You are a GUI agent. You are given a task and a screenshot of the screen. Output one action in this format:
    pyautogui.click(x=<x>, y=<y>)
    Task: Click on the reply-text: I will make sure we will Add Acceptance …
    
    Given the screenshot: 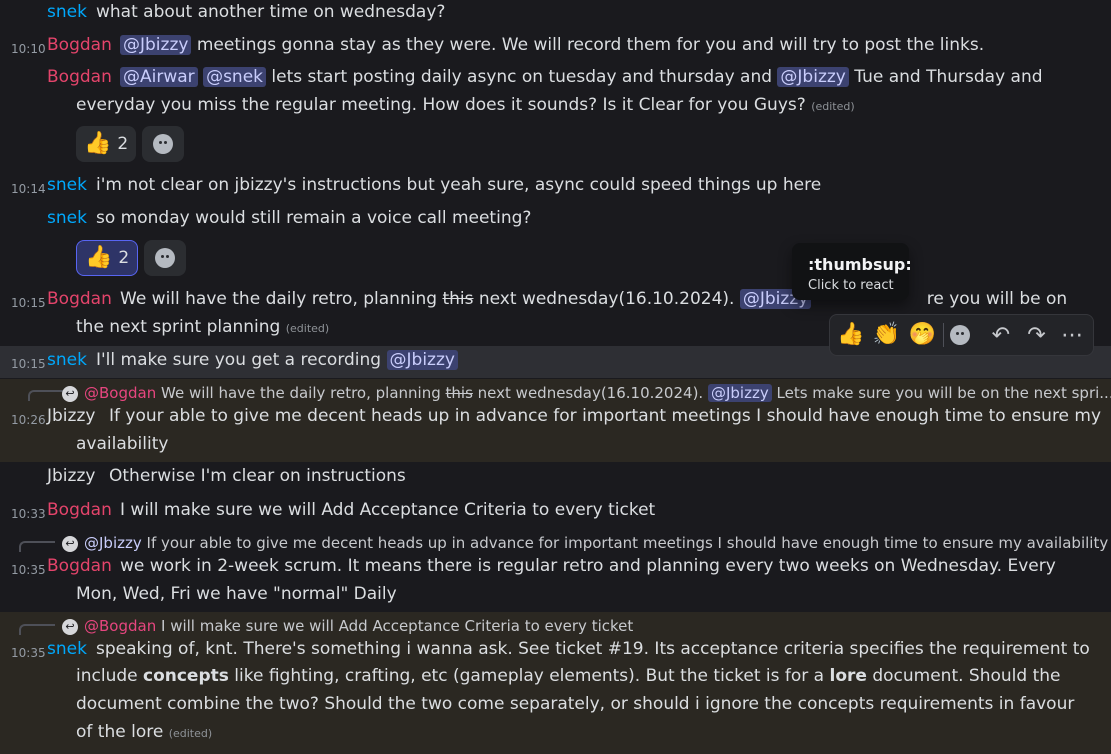 What is the action you would take?
    pyautogui.click(x=397, y=626)
    